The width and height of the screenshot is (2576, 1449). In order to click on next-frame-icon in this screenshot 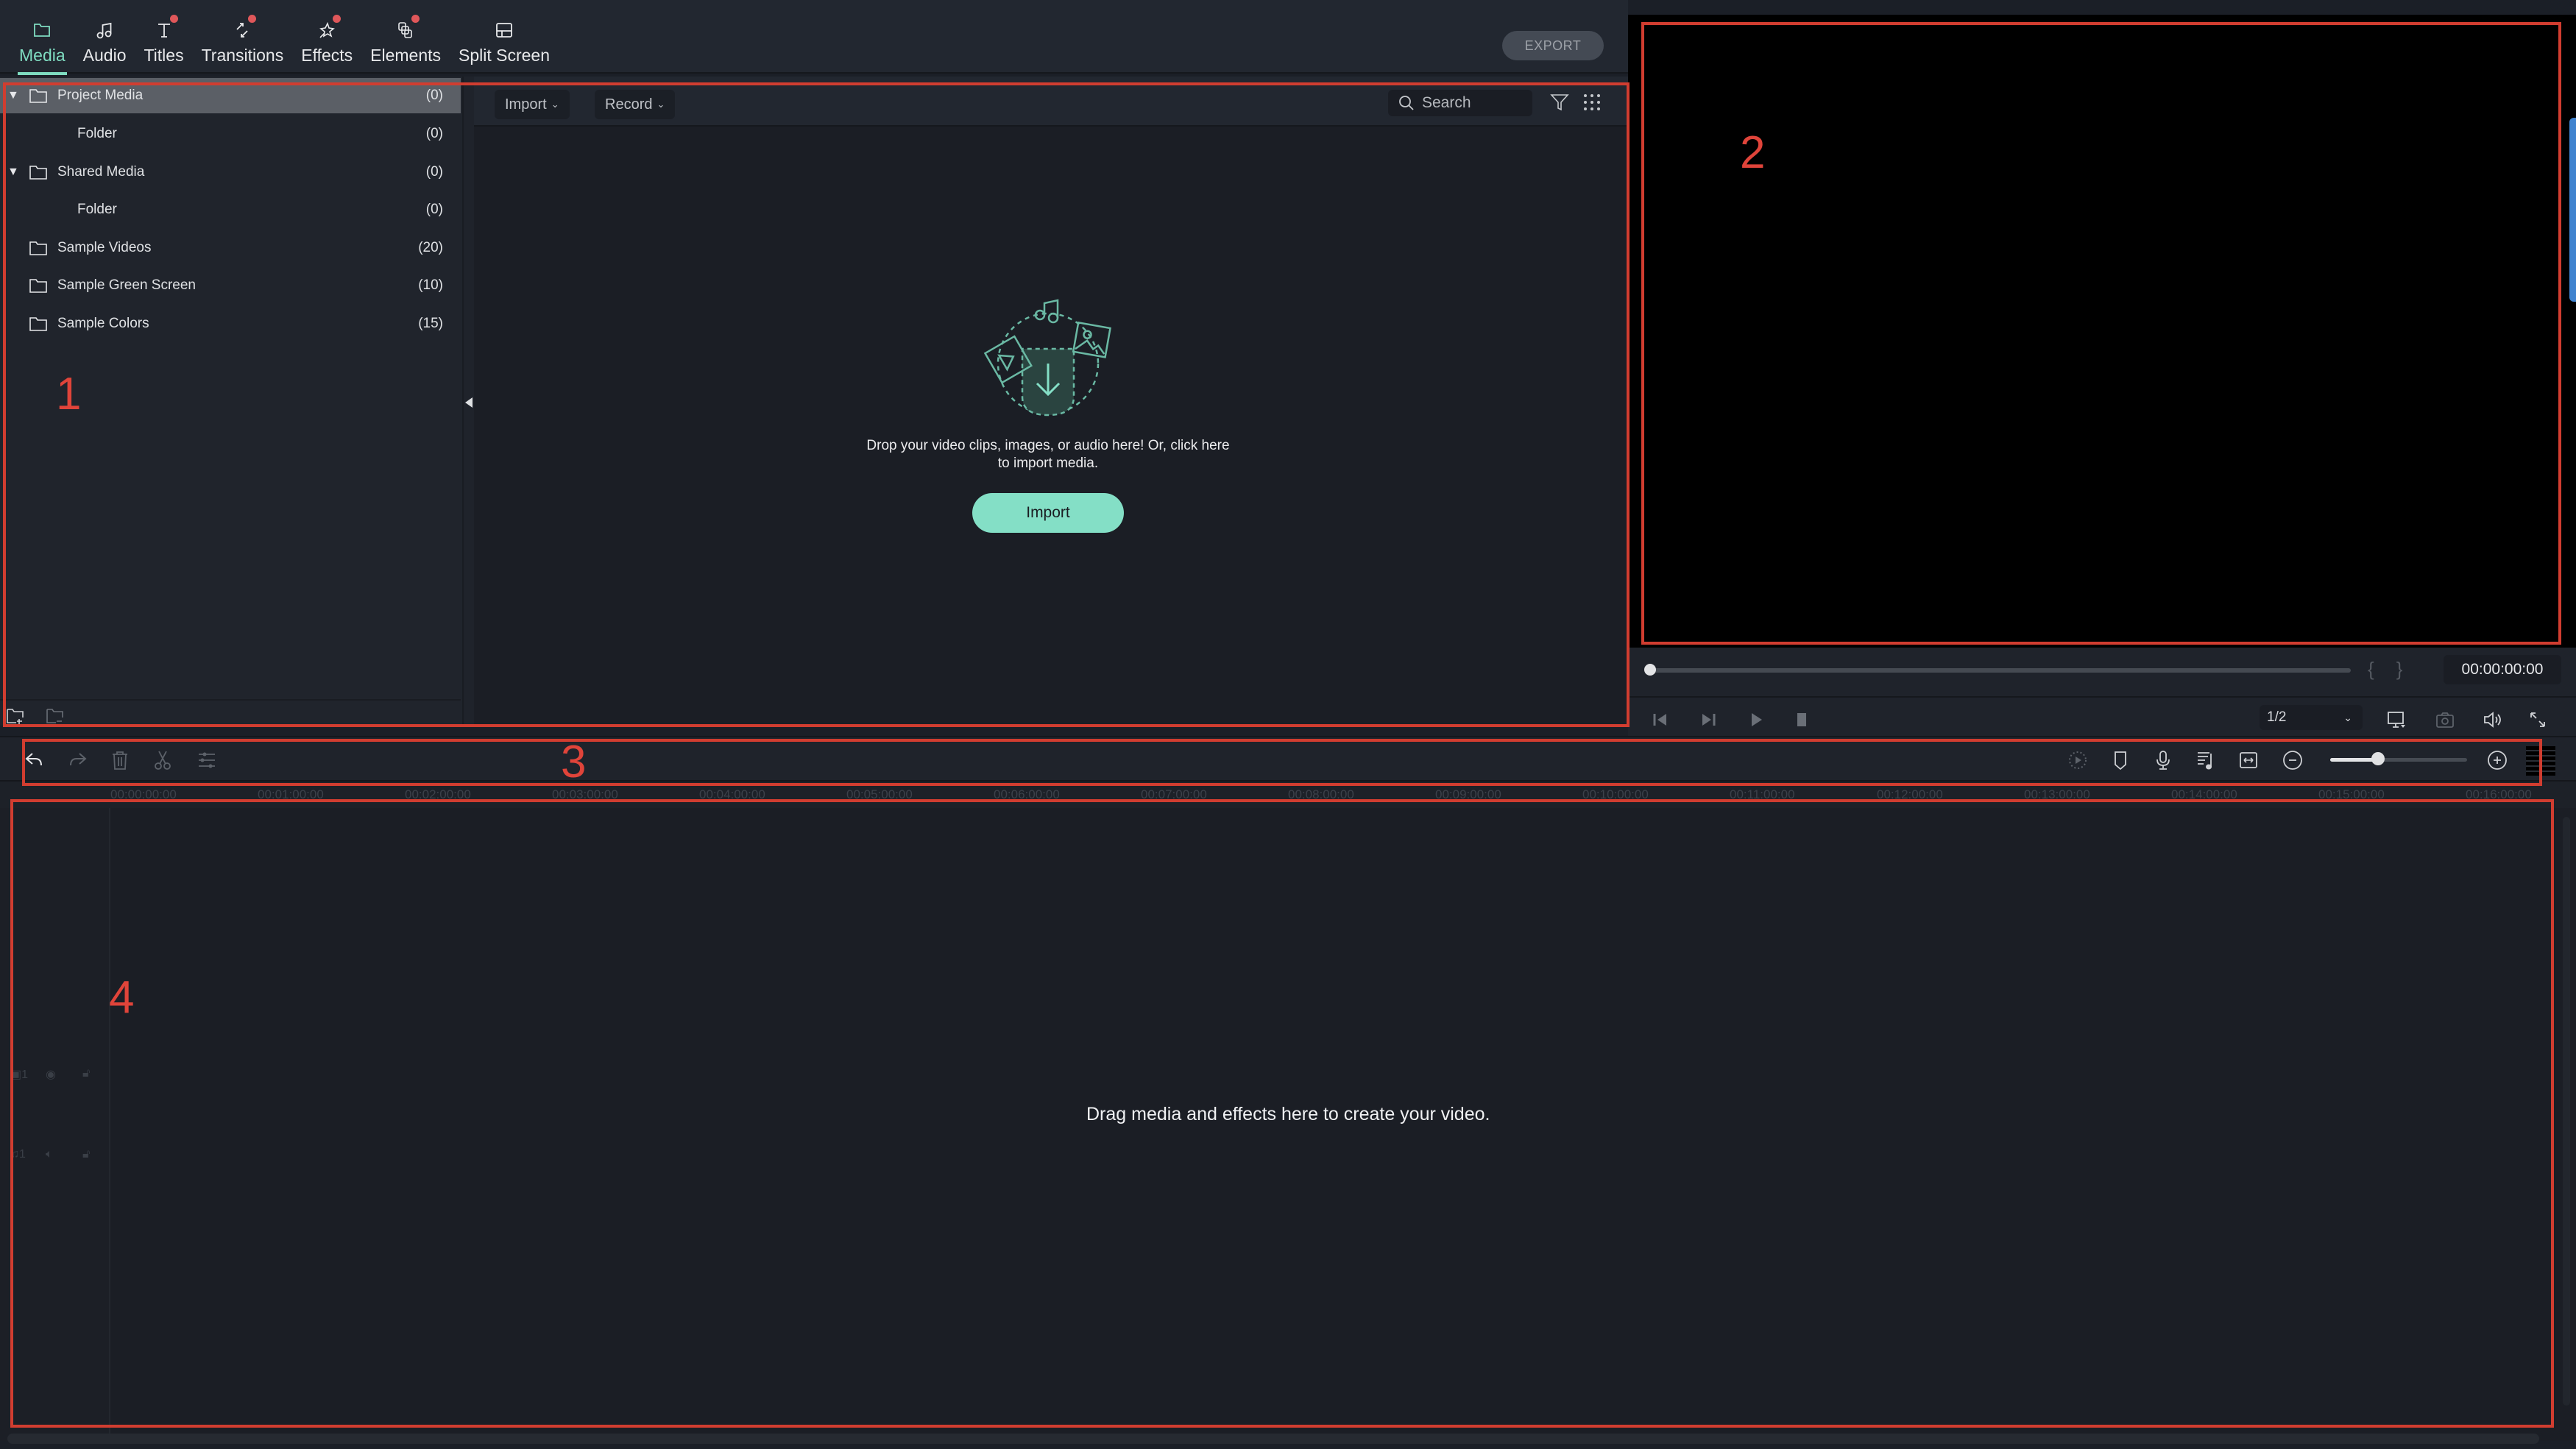, I will do `click(1708, 719)`.